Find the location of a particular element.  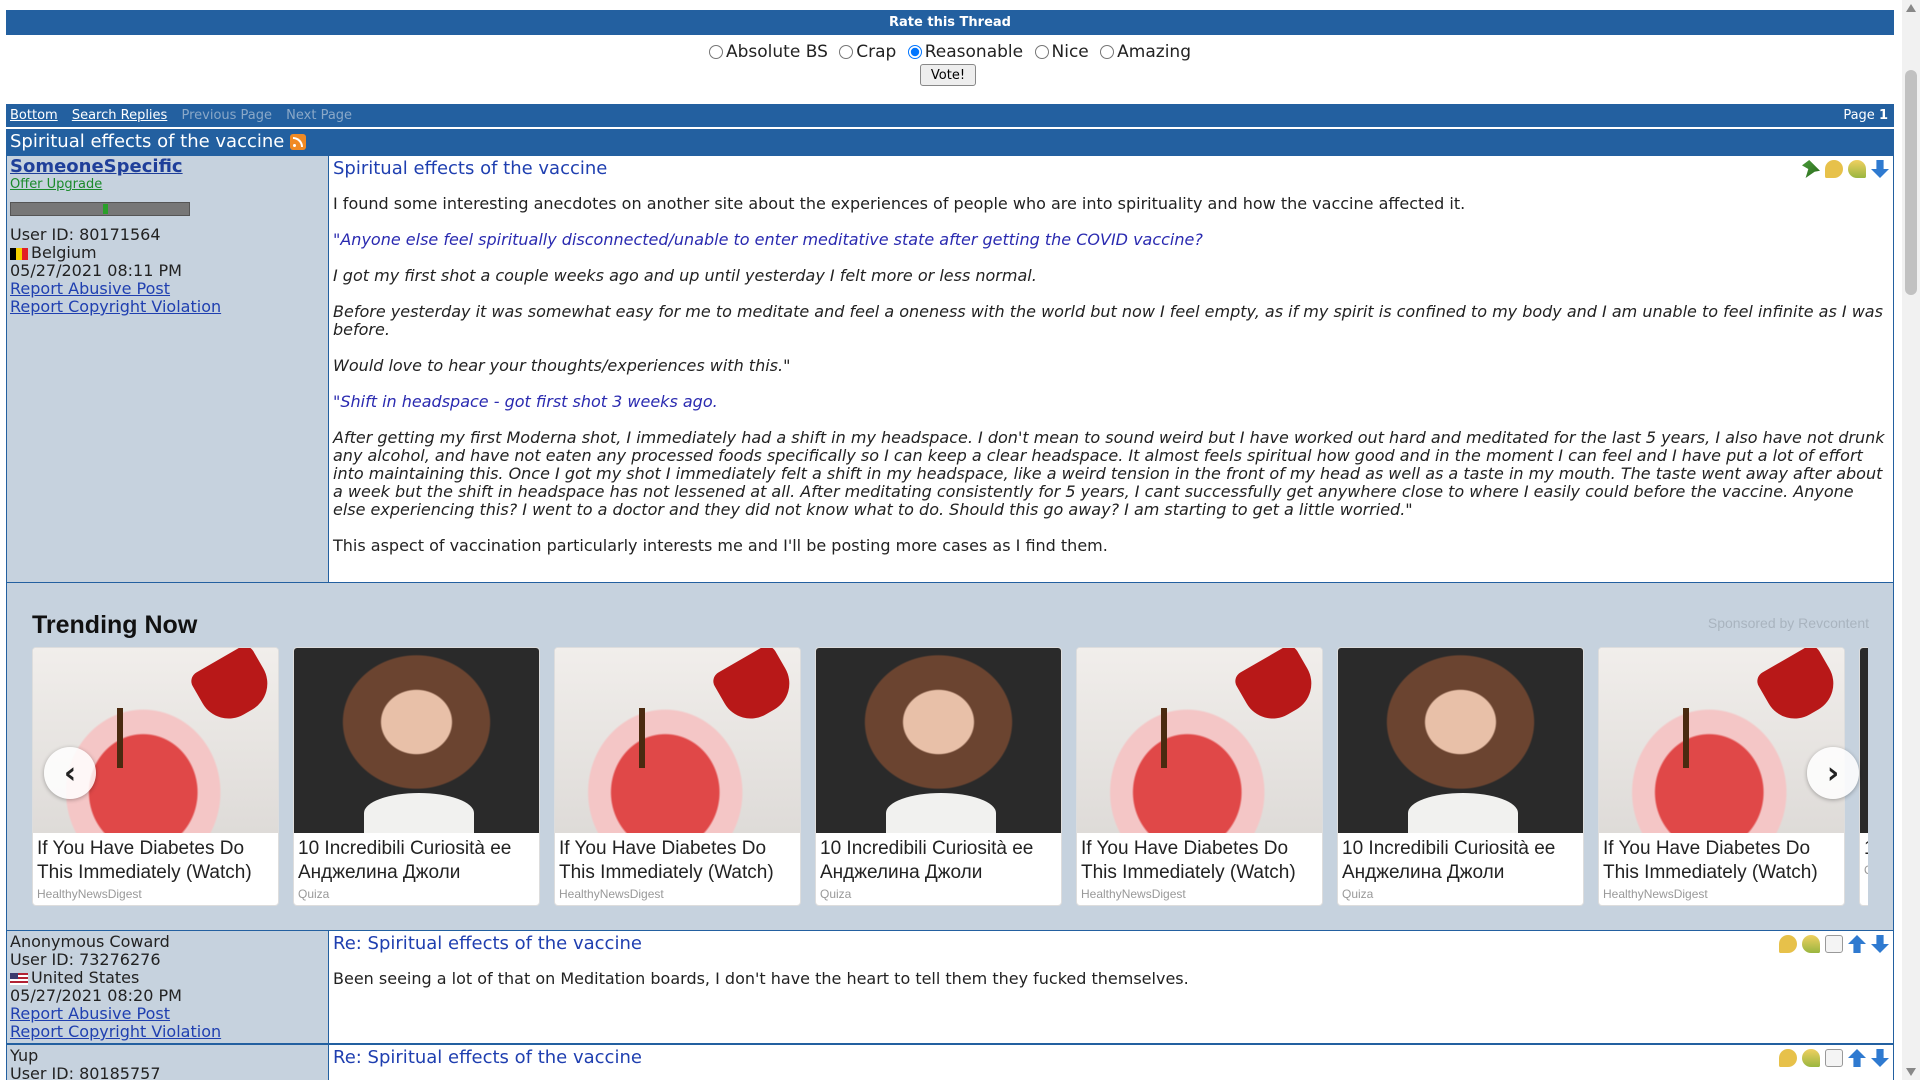

post-body: Re: Spiritual effects of the vaccine is located at coordinates (1111, 1062).